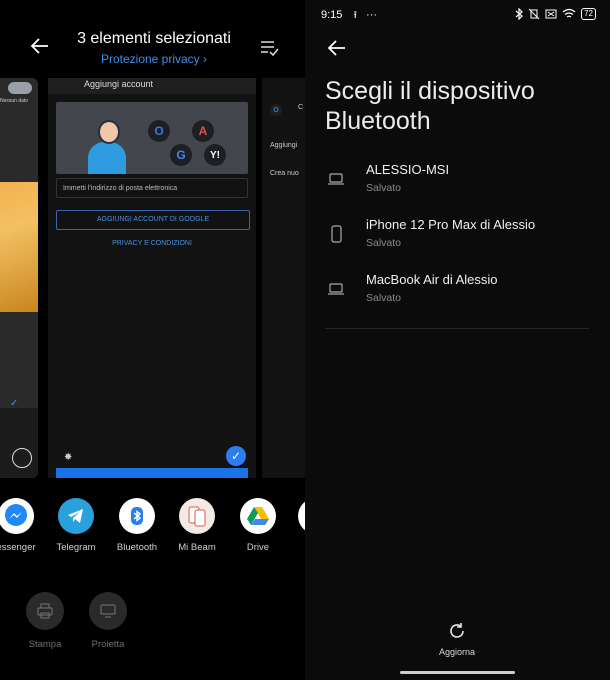 This screenshot has height=680, width=610. I want to click on sim-off-icon, so click(551, 14).